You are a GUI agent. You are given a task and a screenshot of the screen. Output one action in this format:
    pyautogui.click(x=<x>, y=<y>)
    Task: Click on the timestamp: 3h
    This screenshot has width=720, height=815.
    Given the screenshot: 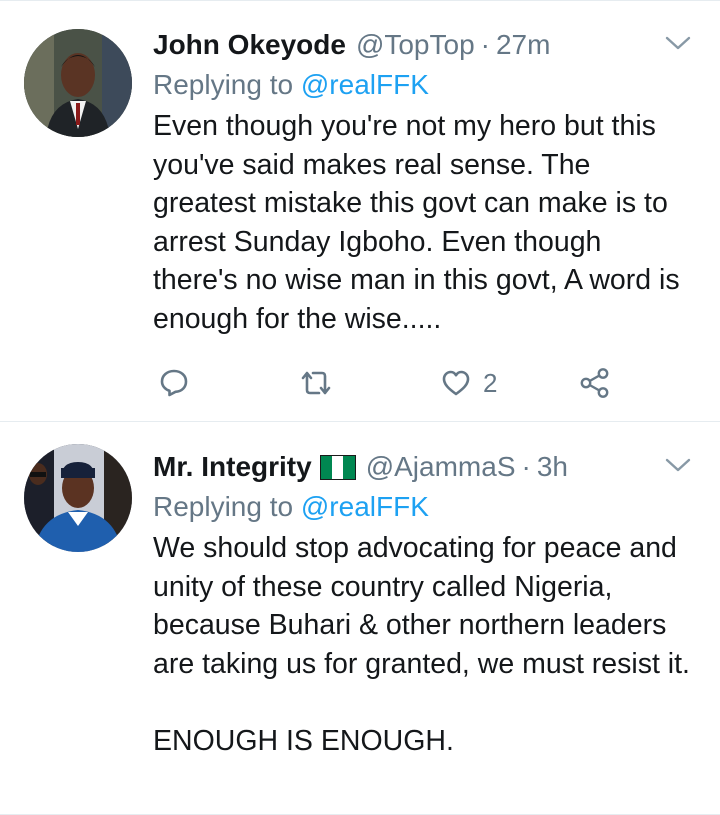 What is the action you would take?
    pyautogui.click(x=552, y=467)
    